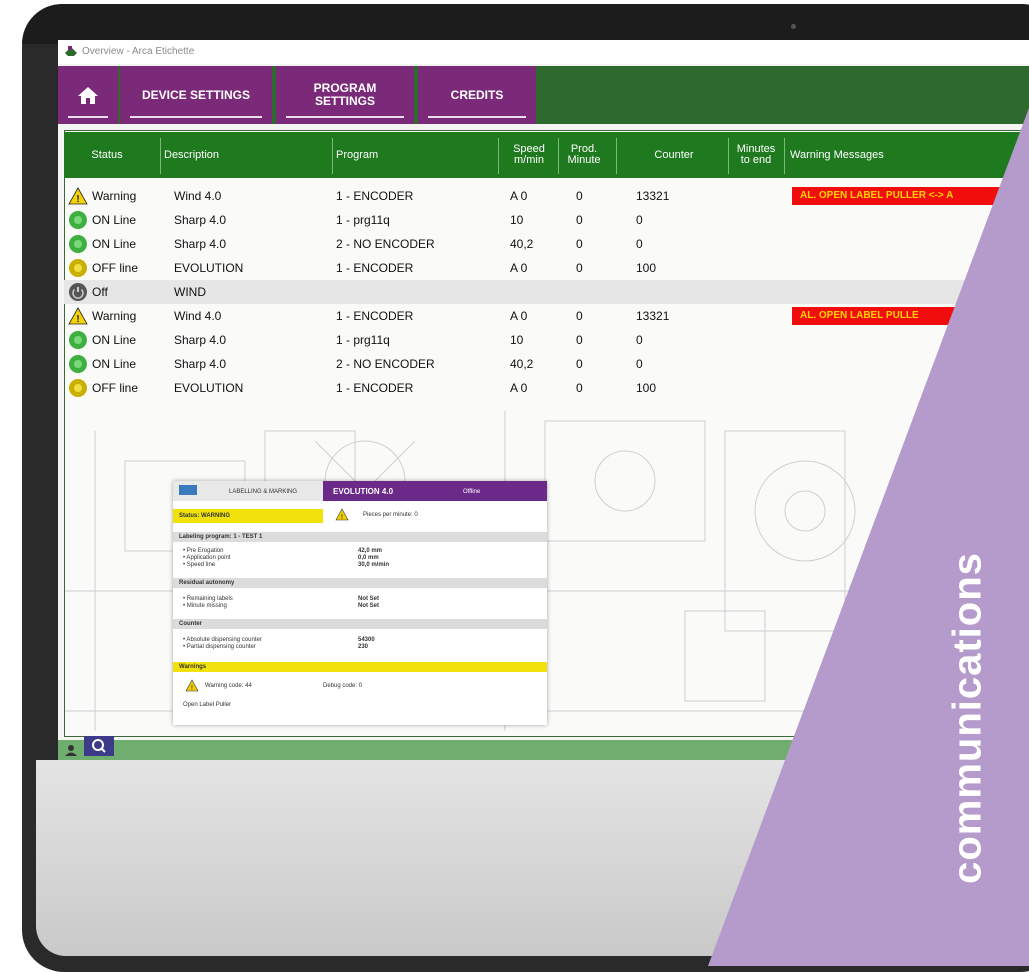  Describe the element at coordinates (910, 196) in the screenshot. I see `row-warning-message: AL. OPEN LABEL PULLER <-> A` at that location.